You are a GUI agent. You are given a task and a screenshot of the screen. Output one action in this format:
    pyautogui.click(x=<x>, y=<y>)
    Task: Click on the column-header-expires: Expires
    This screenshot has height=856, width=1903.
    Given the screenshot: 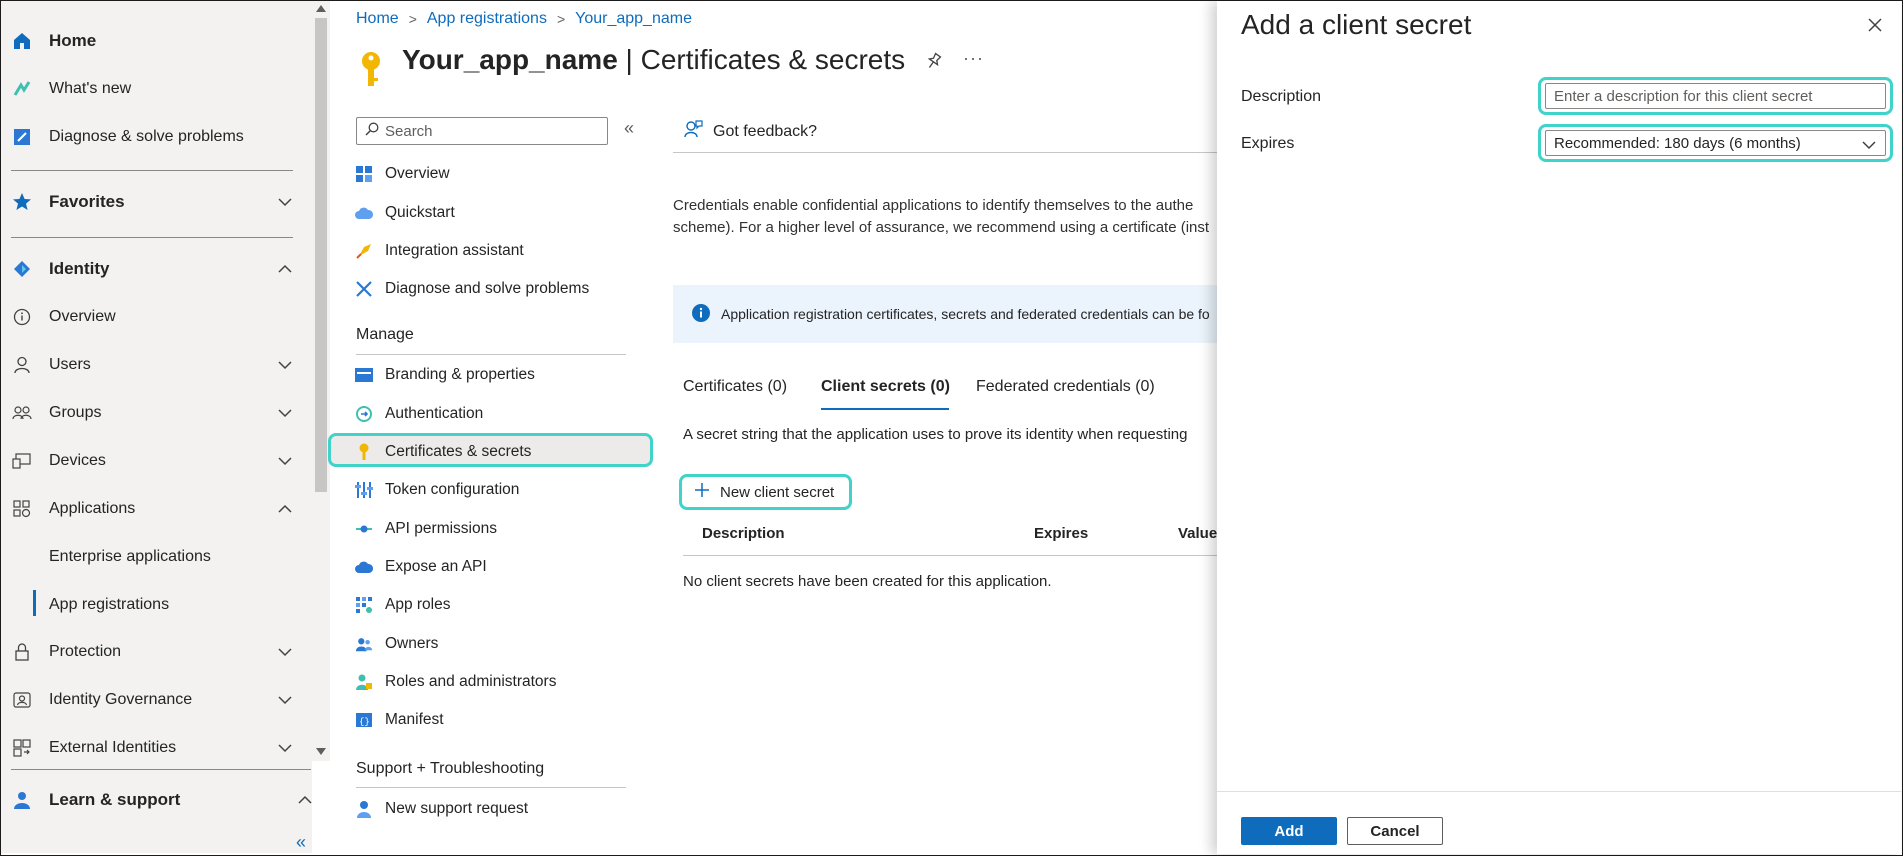 What is the action you would take?
    pyautogui.click(x=1061, y=533)
    